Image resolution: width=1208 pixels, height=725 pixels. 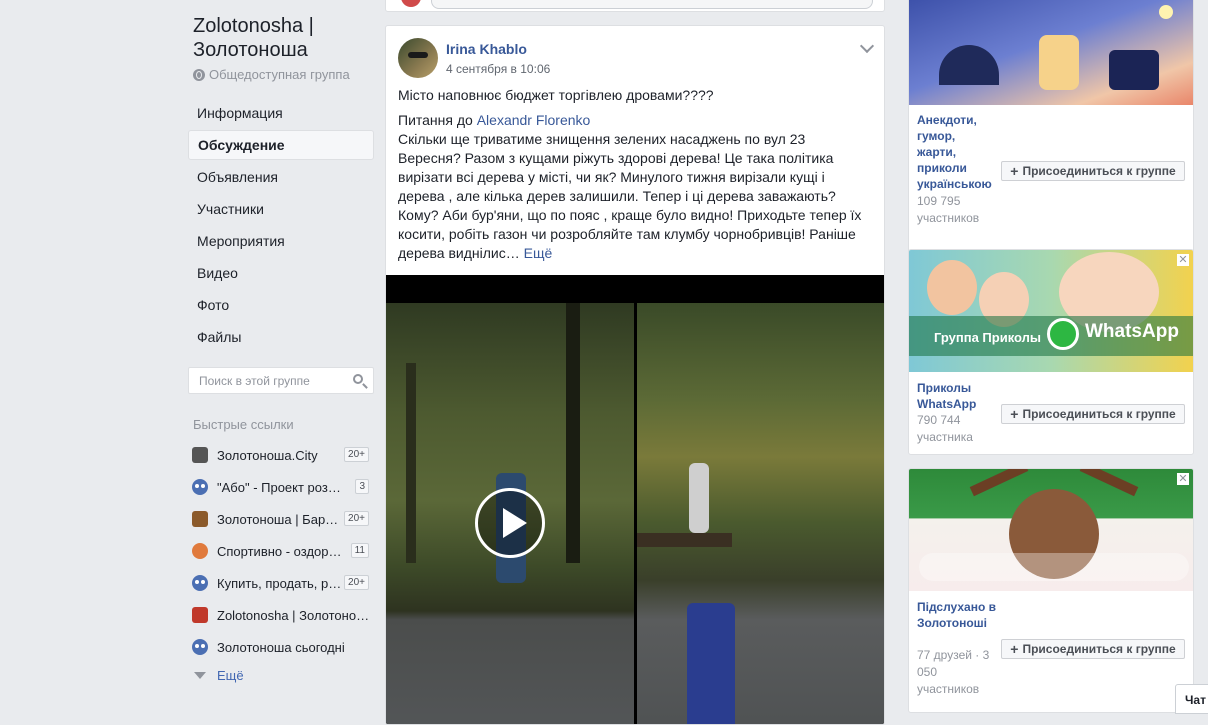 What do you see at coordinates (281, 337) in the screenshot?
I see `nav-item-files: Файлы` at bounding box center [281, 337].